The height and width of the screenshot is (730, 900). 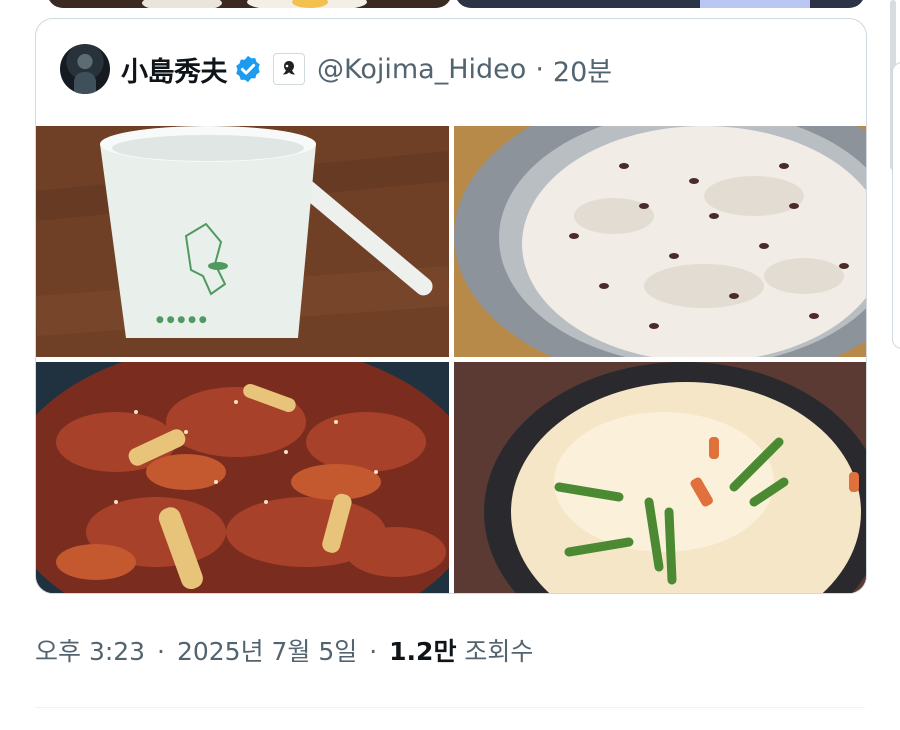 I want to click on tweet-meta-line: 오후 3:23 · 2025년 7월 5일 · 1.2만 조회수, so click(x=284, y=650).